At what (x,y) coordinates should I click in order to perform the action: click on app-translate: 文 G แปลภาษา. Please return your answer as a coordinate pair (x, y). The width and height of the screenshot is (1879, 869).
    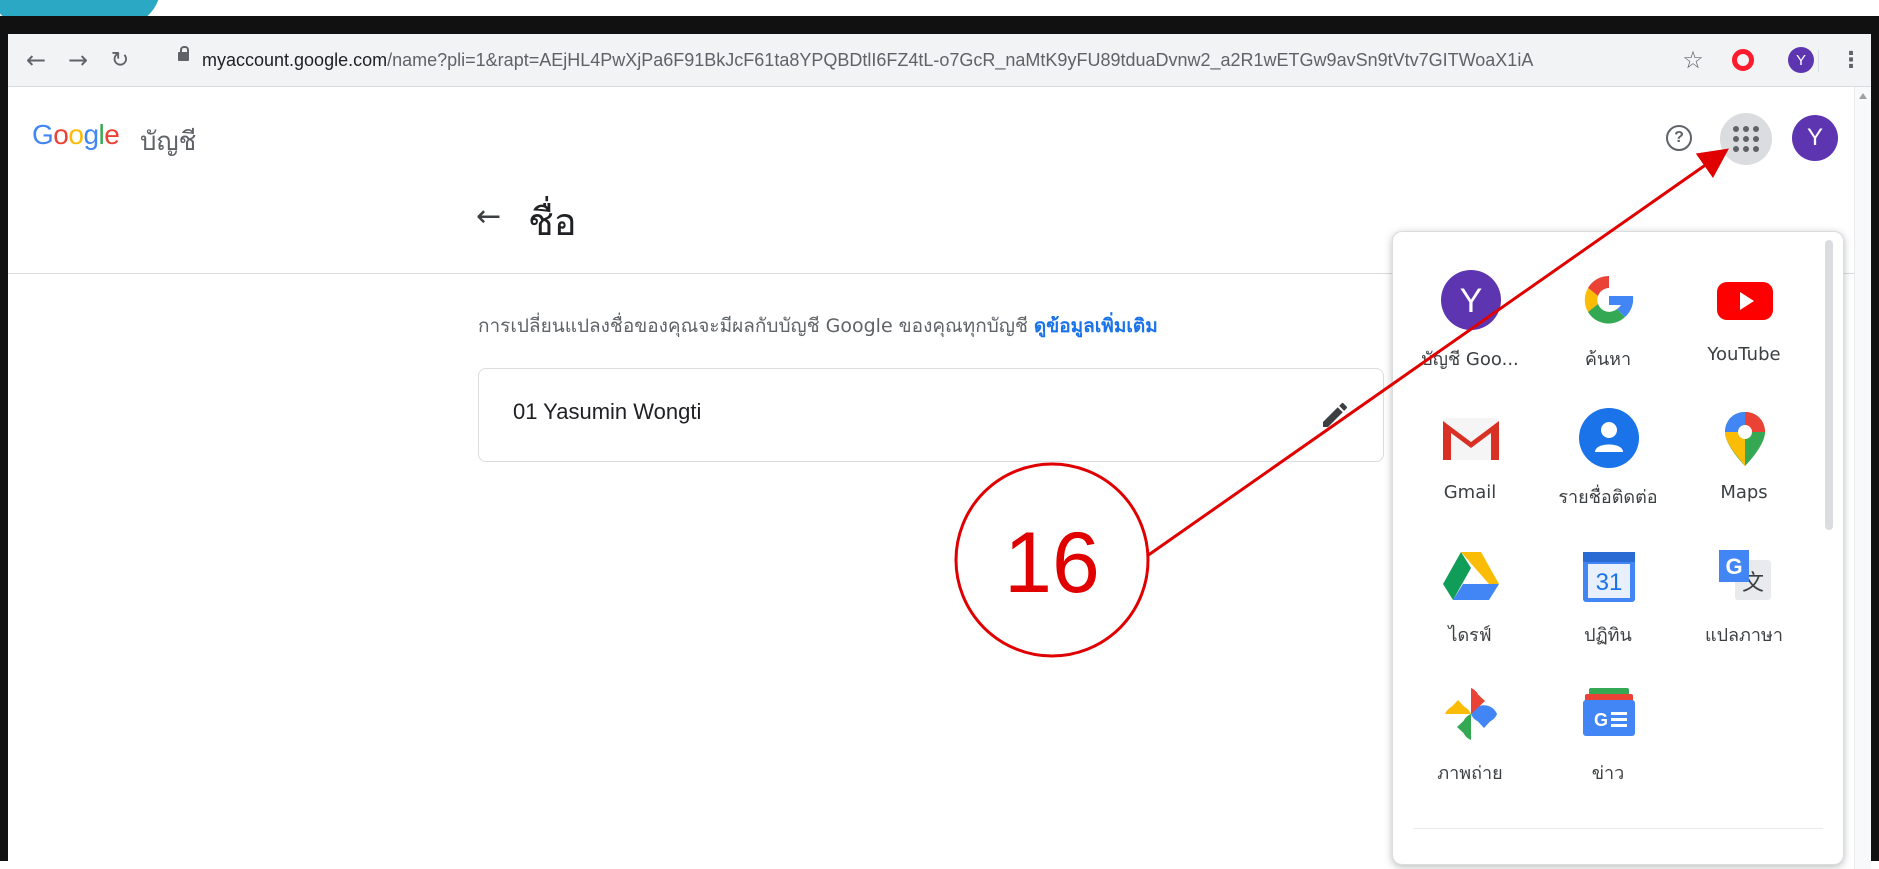
    Looking at the image, I should click on (1744, 598).